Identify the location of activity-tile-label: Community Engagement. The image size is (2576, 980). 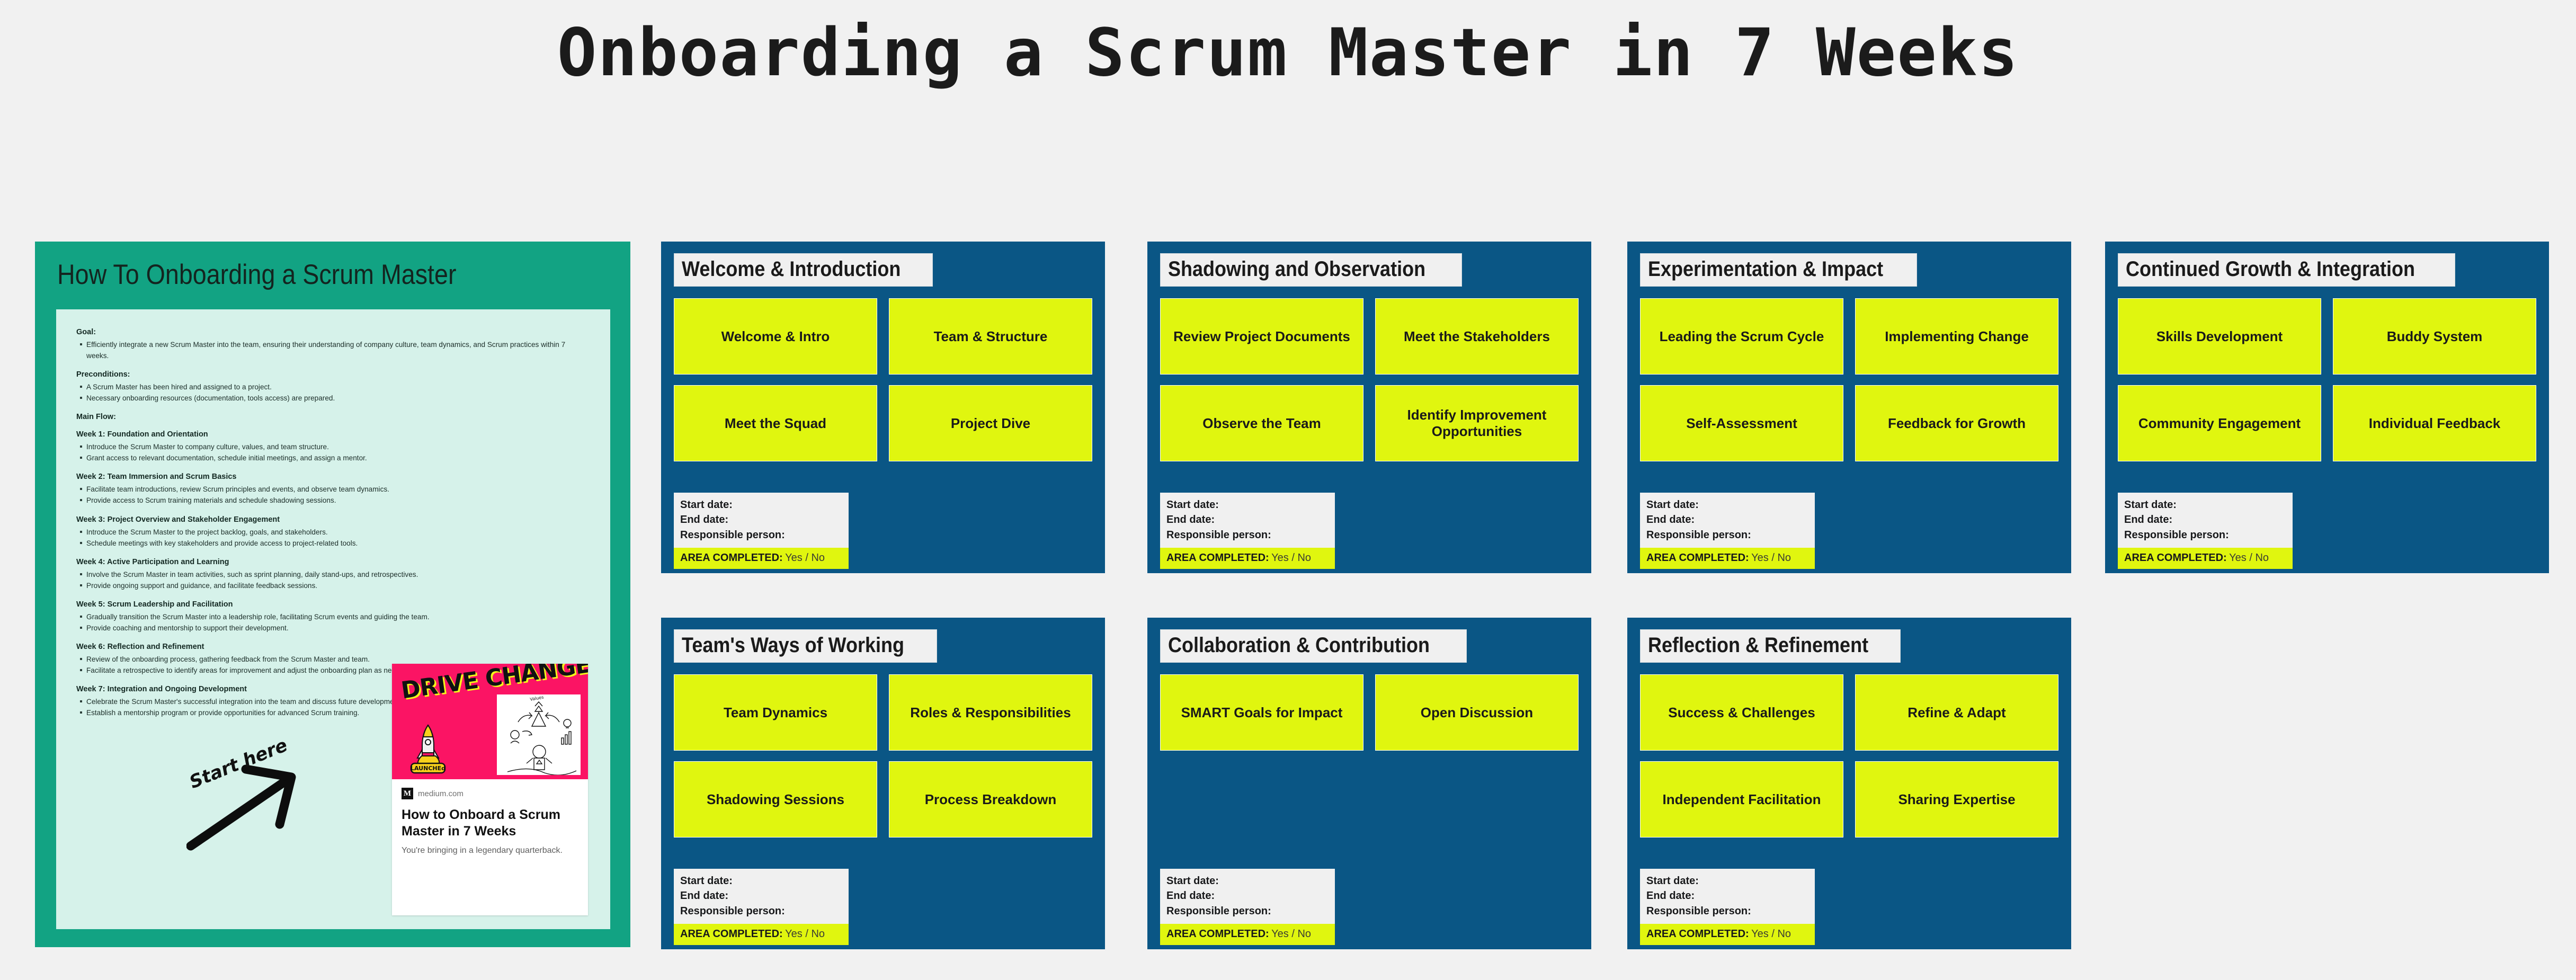
(2219, 423).